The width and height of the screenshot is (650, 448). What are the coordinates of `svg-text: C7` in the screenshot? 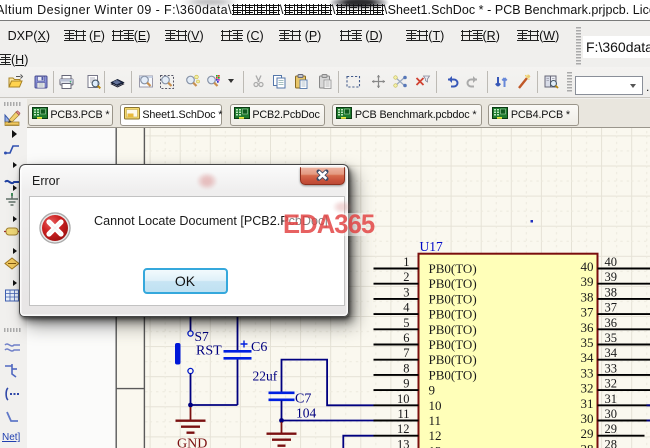 It's located at (303, 399).